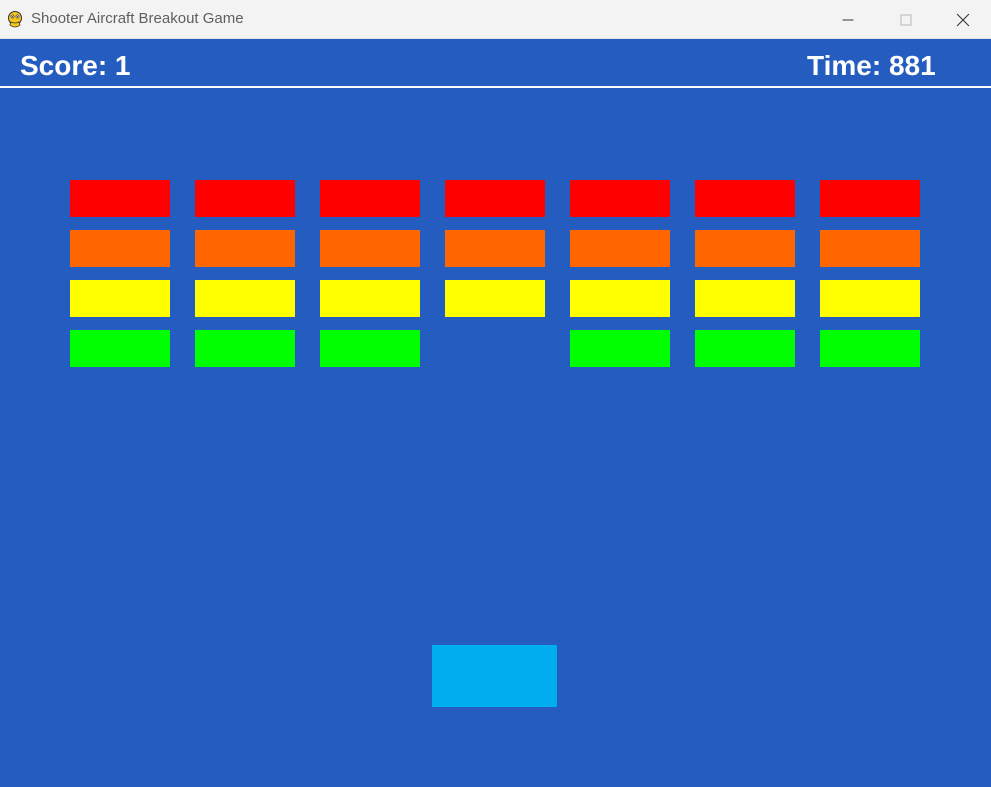 The height and width of the screenshot is (787, 991). I want to click on maximize-button, so click(906, 19).